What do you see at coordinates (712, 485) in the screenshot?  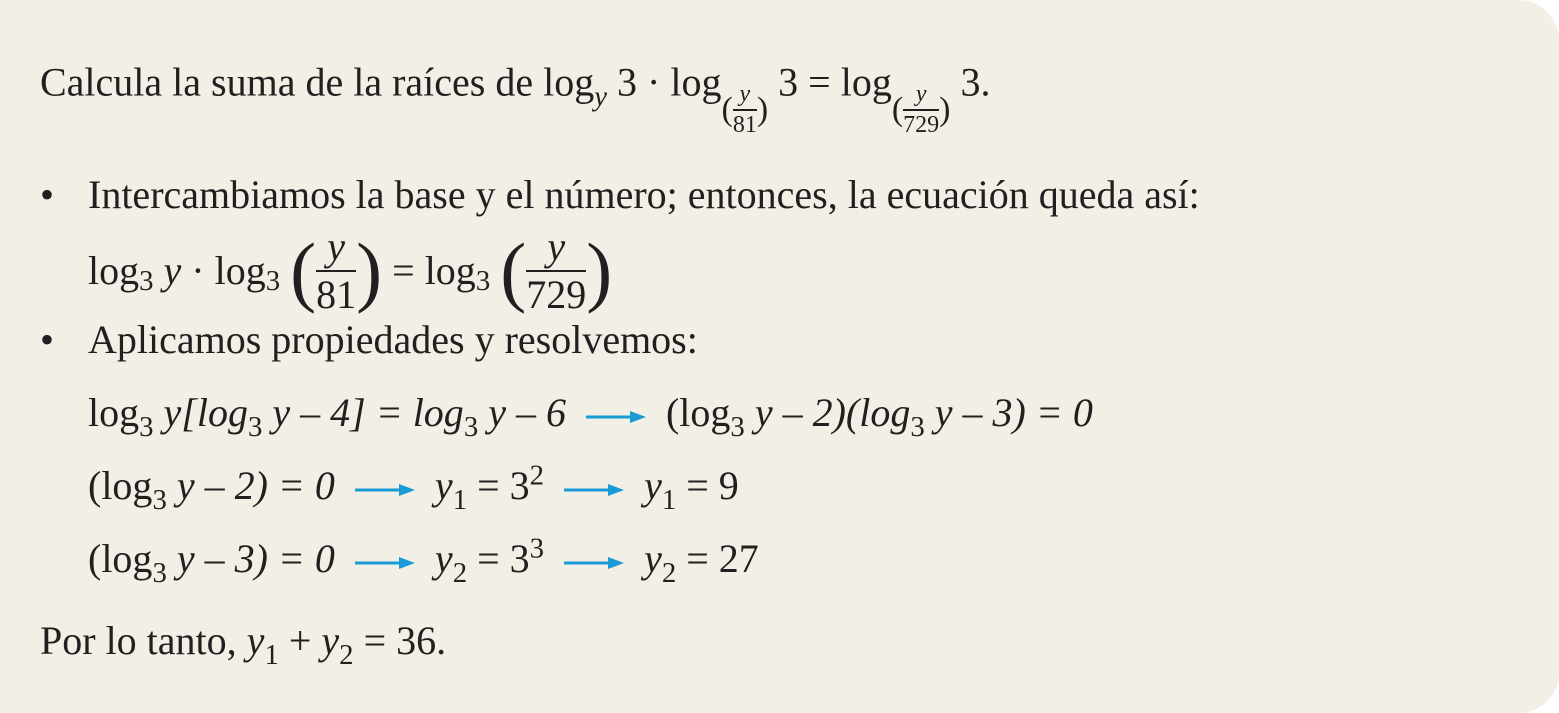 I see `expr: = 9` at bounding box center [712, 485].